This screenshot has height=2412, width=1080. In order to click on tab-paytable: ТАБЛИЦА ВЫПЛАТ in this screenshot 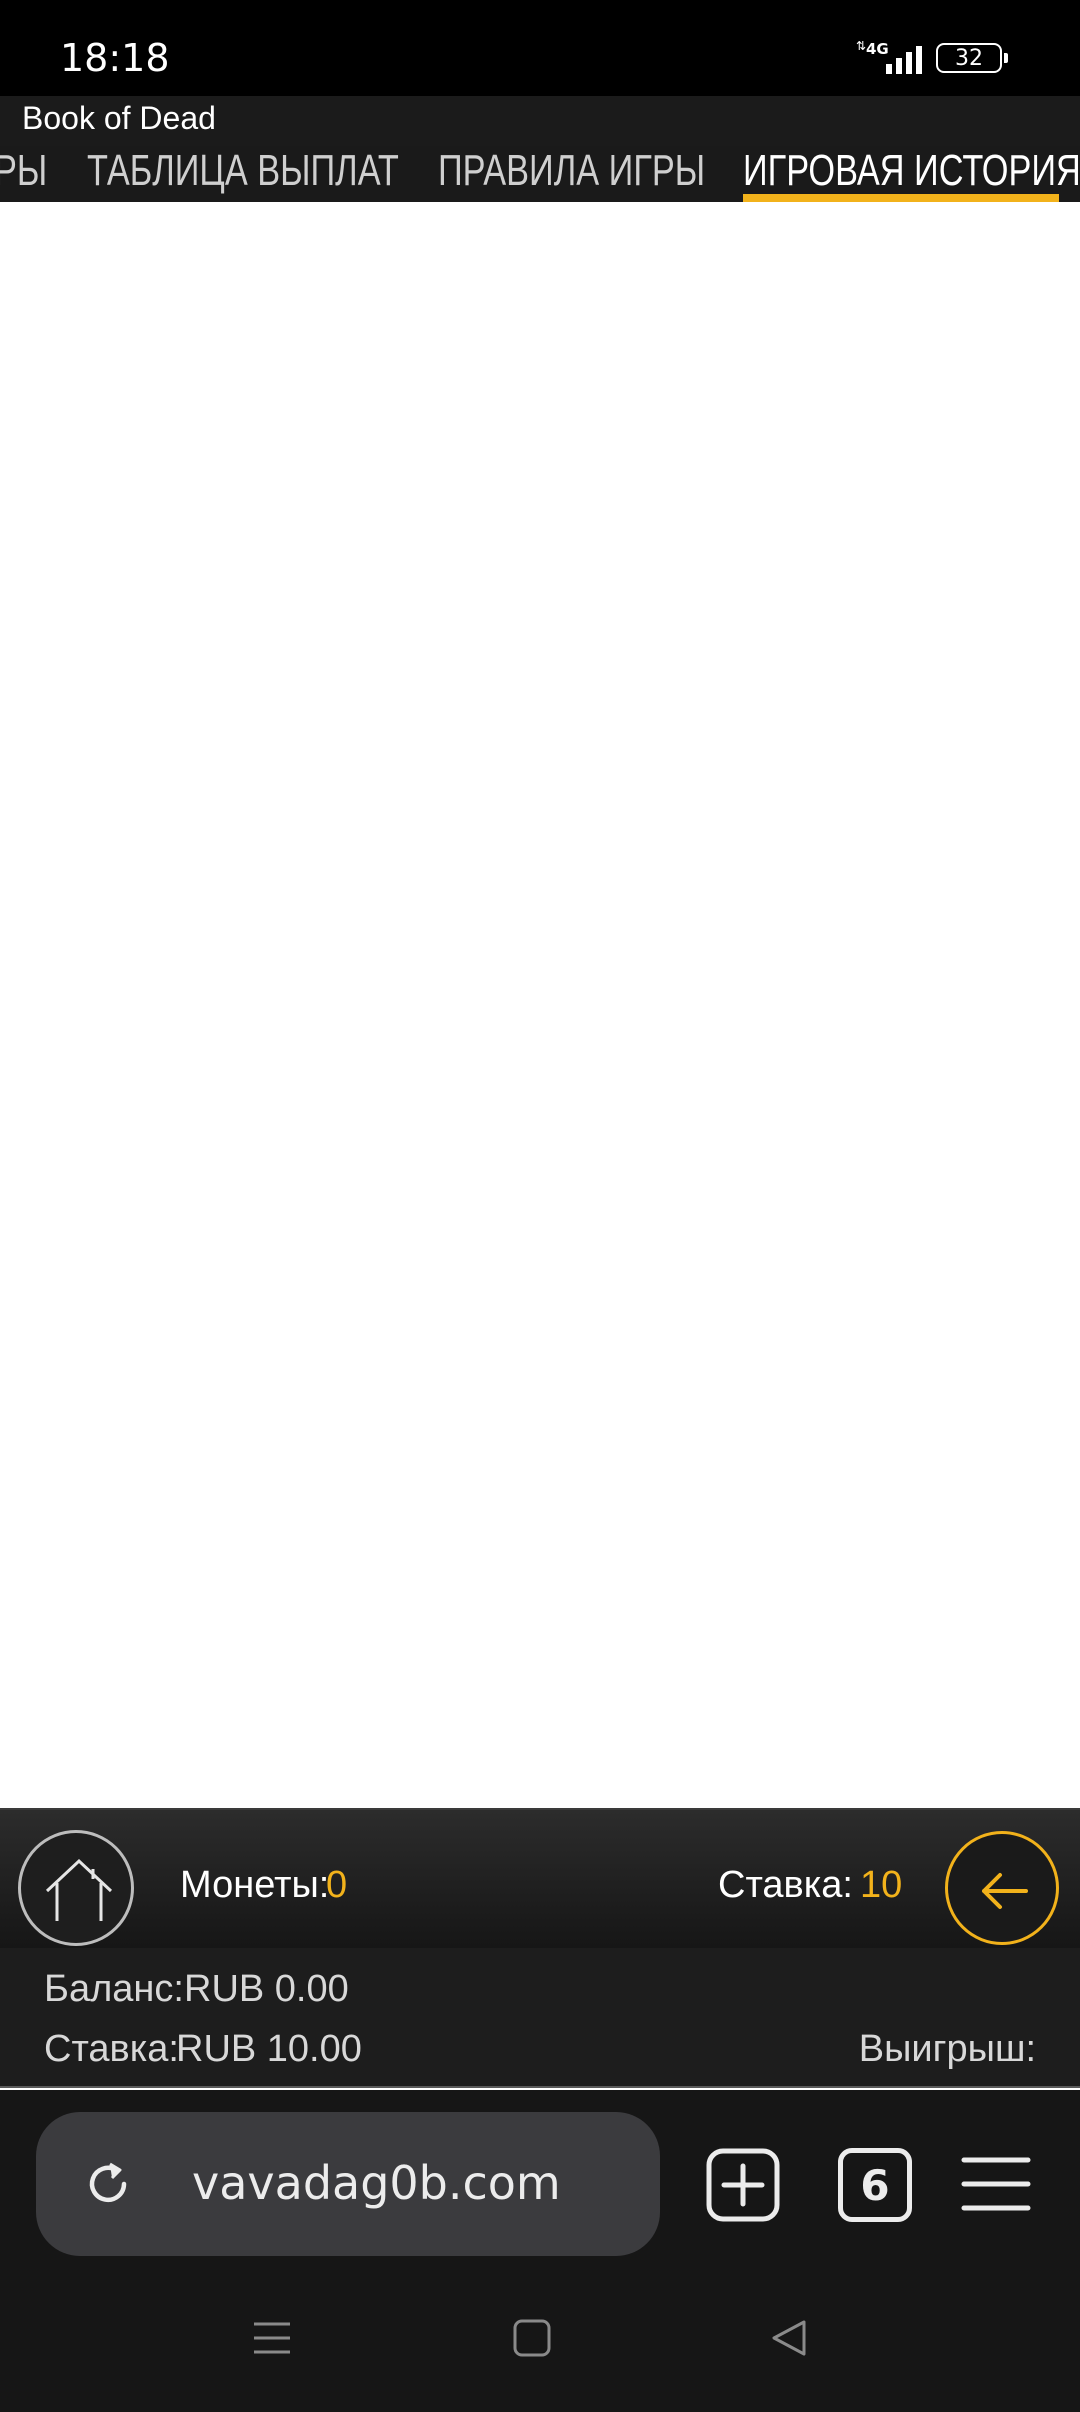, I will do `click(243, 174)`.